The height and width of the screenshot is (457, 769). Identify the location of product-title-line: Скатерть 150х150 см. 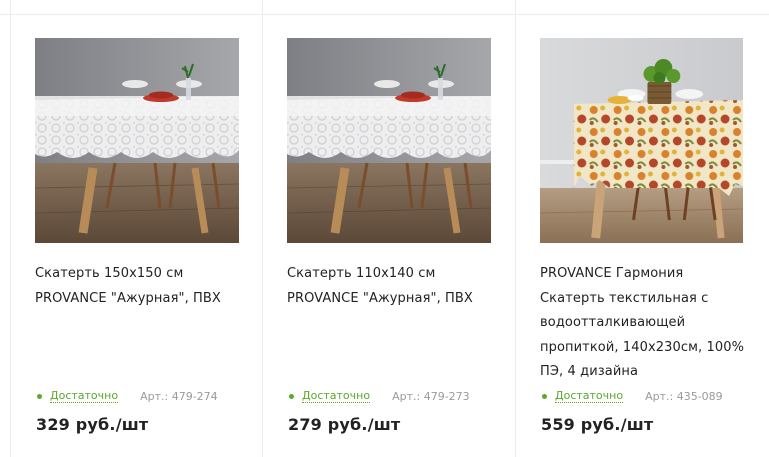
(142, 274).